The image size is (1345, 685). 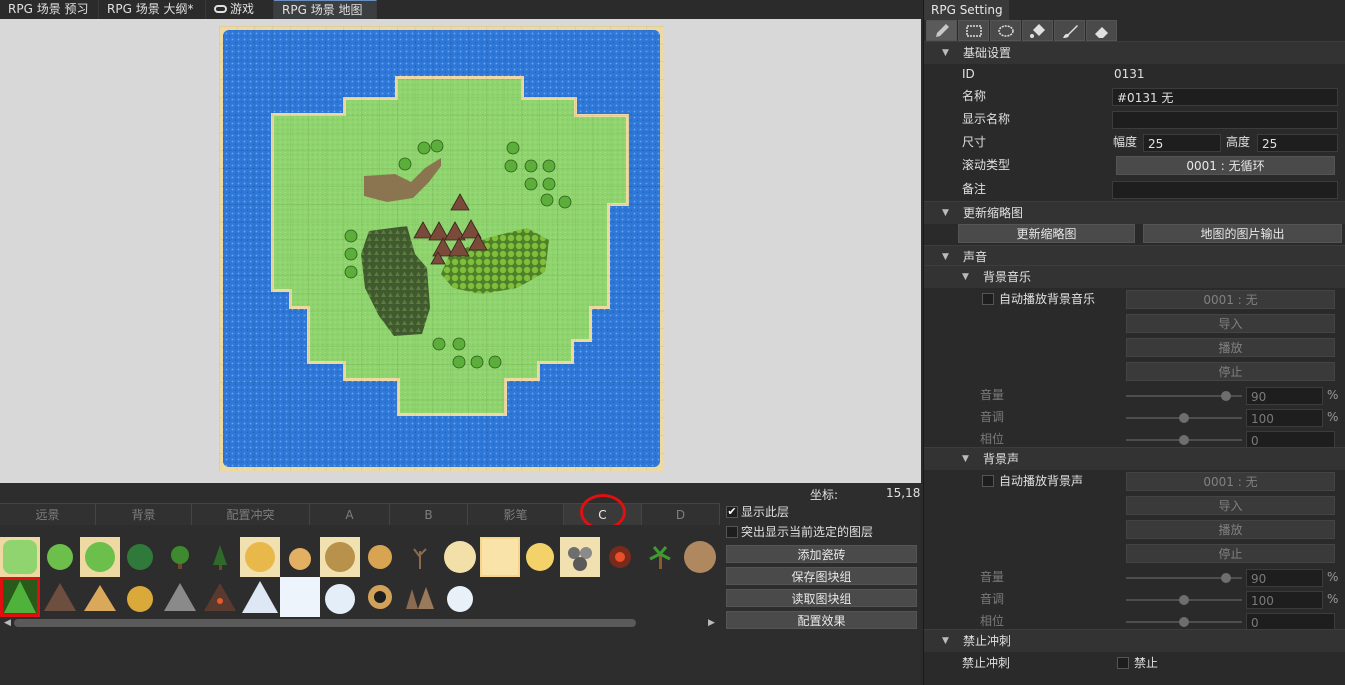 What do you see at coordinates (380, 557) in the screenshot?
I see `tile-sand-burst` at bounding box center [380, 557].